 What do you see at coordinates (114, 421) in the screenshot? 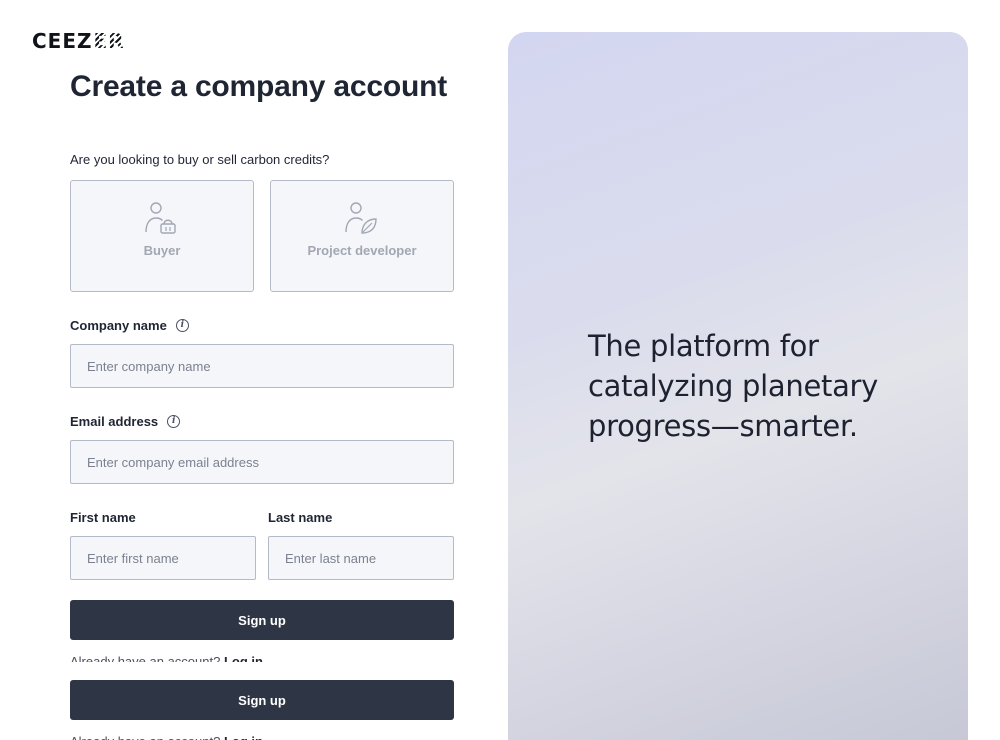
I see `email-address-label-text: Email address` at bounding box center [114, 421].